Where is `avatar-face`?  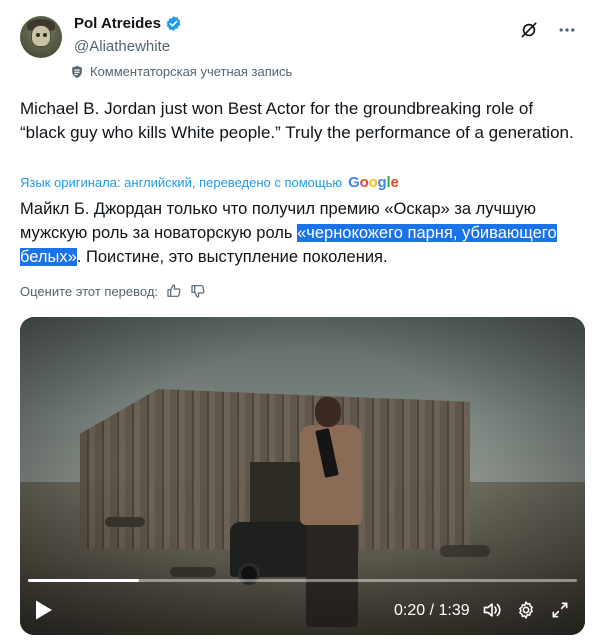 avatar-face is located at coordinates (41, 36).